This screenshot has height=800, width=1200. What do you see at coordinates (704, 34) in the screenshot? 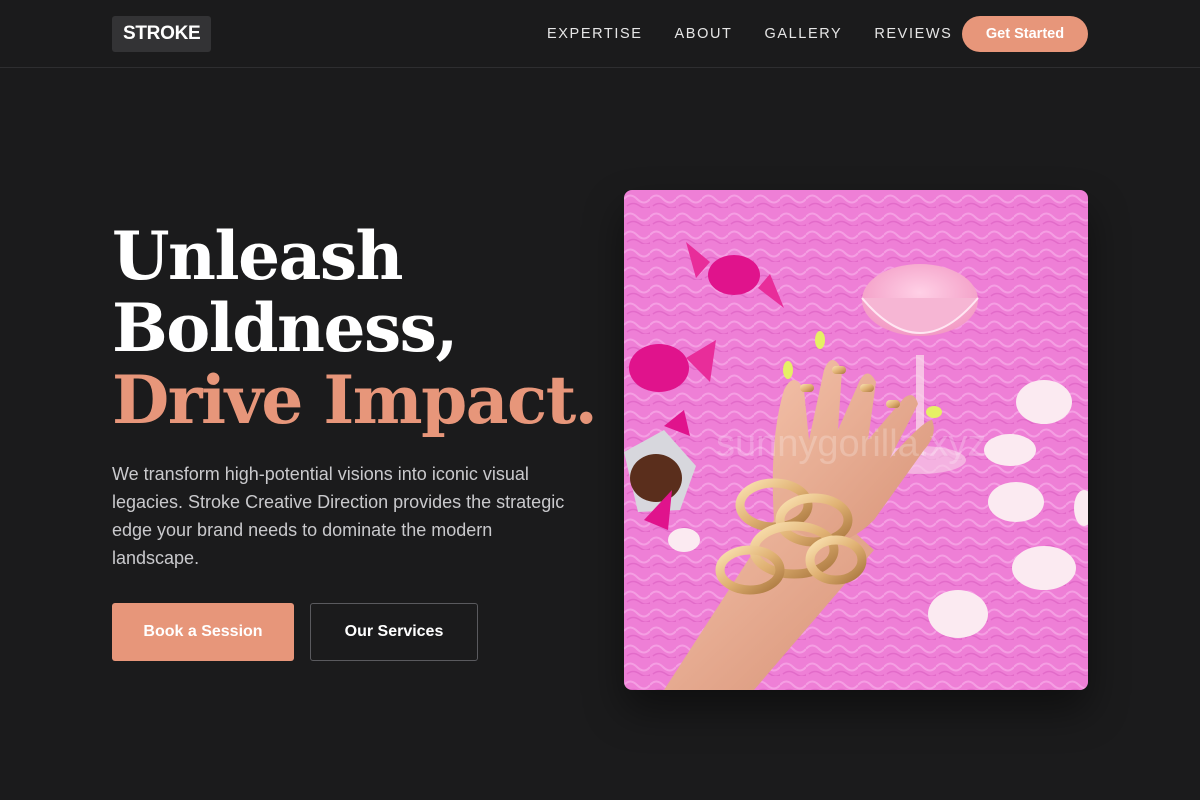
I see `nav-link-about: ABOUT` at bounding box center [704, 34].